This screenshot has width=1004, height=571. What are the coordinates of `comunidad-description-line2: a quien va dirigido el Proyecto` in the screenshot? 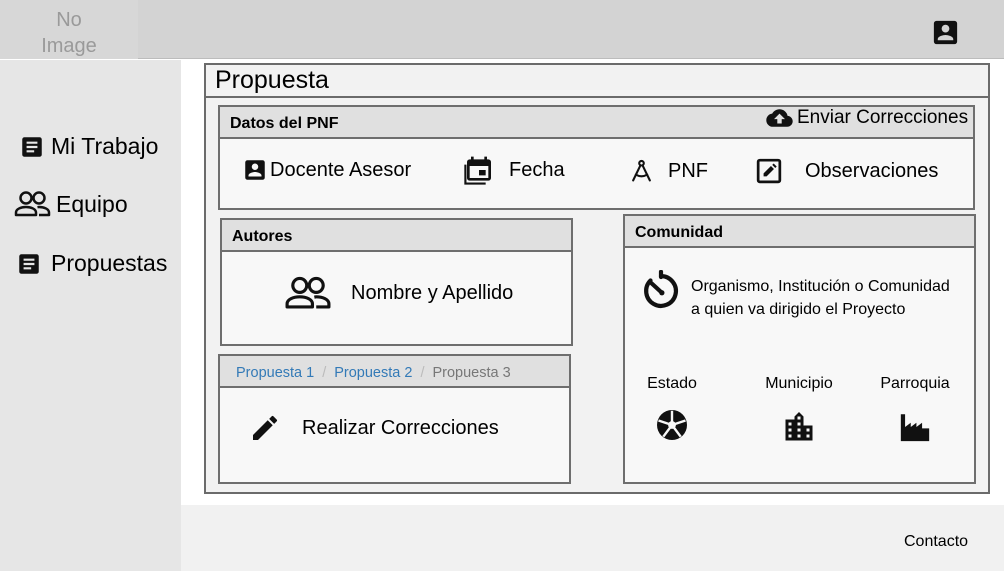 It's located at (798, 309).